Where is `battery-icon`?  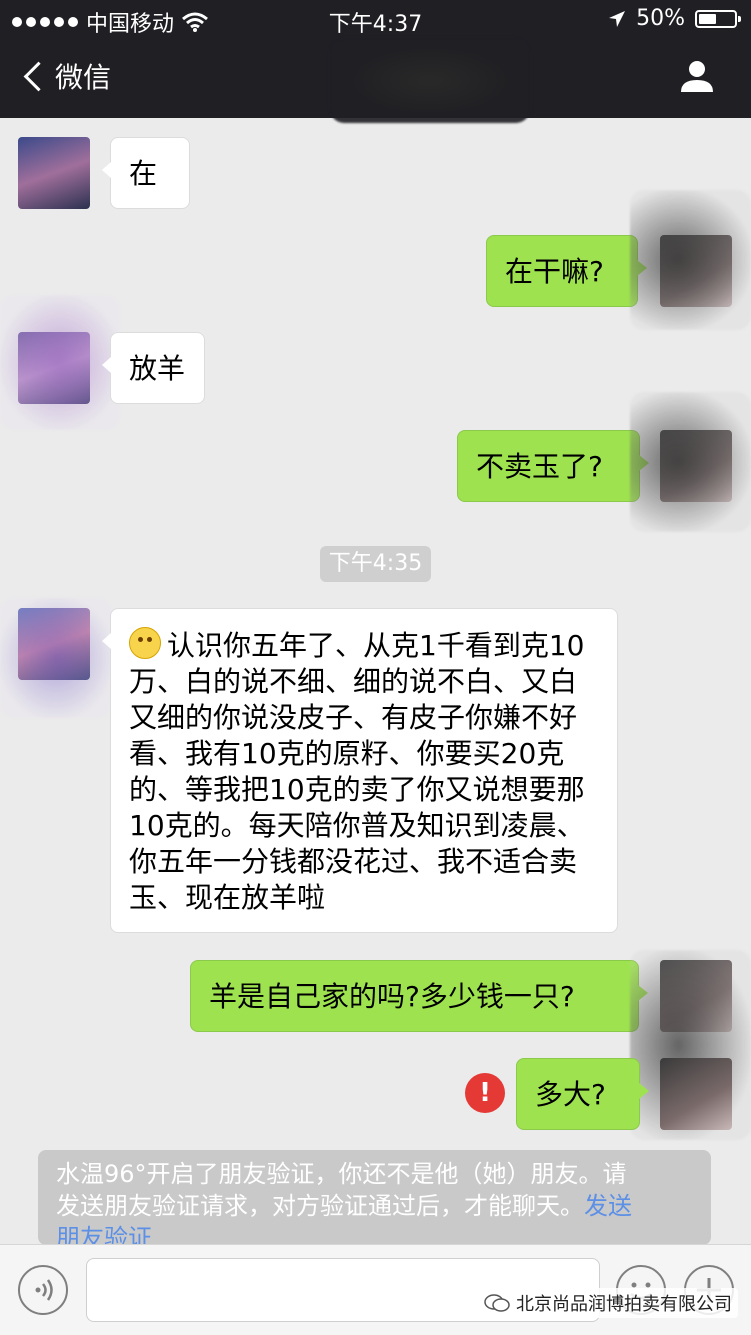
battery-icon is located at coordinates (718, 18).